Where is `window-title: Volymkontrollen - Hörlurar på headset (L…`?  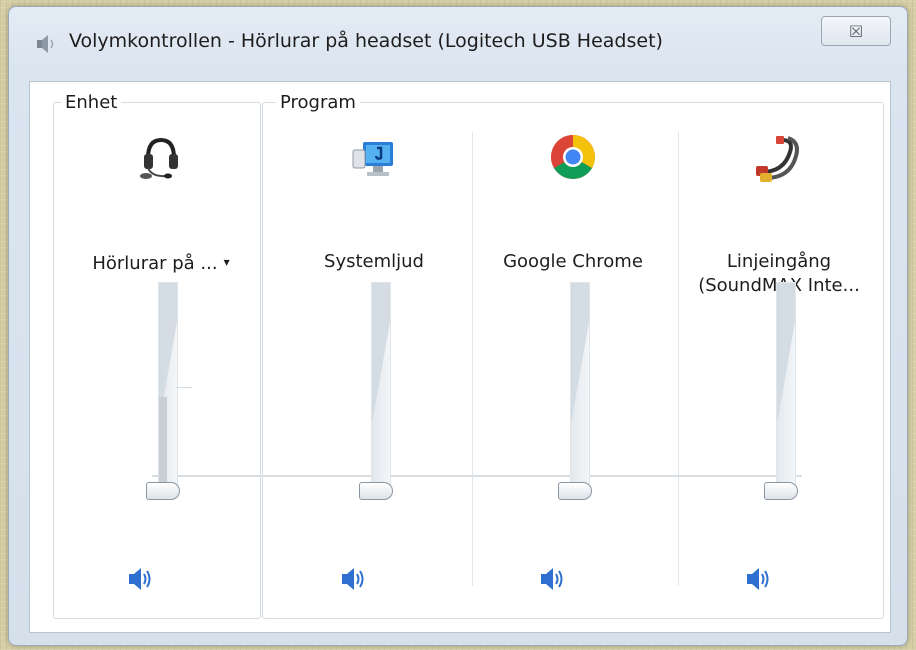
window-title: Volymkontrollen - Hörlurar på headset (L… is located at coordinates (366, 41).